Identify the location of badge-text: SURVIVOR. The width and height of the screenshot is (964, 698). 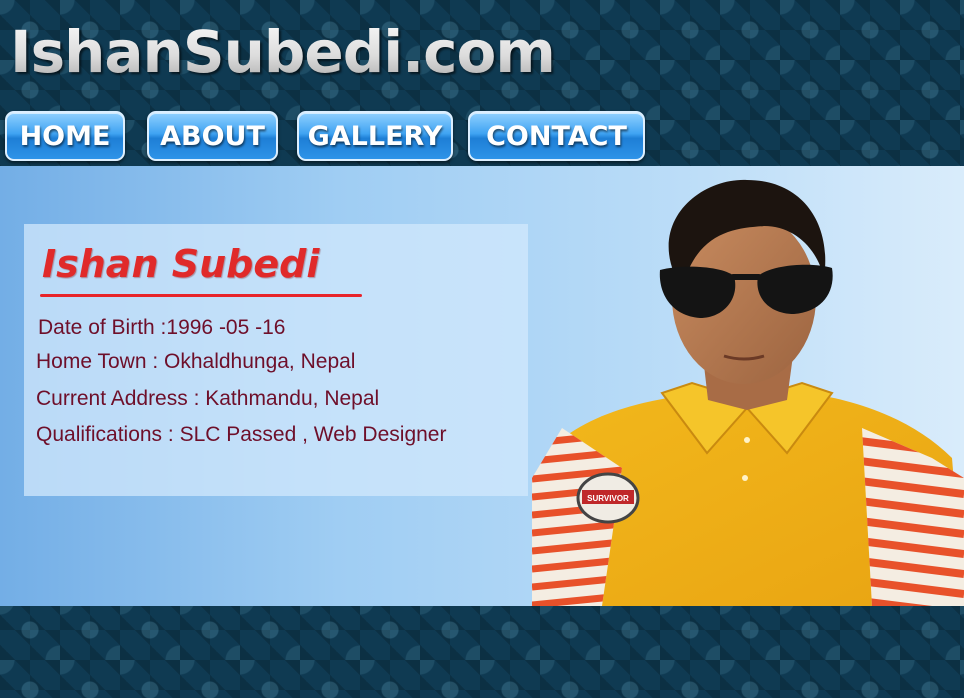
(608, 498).